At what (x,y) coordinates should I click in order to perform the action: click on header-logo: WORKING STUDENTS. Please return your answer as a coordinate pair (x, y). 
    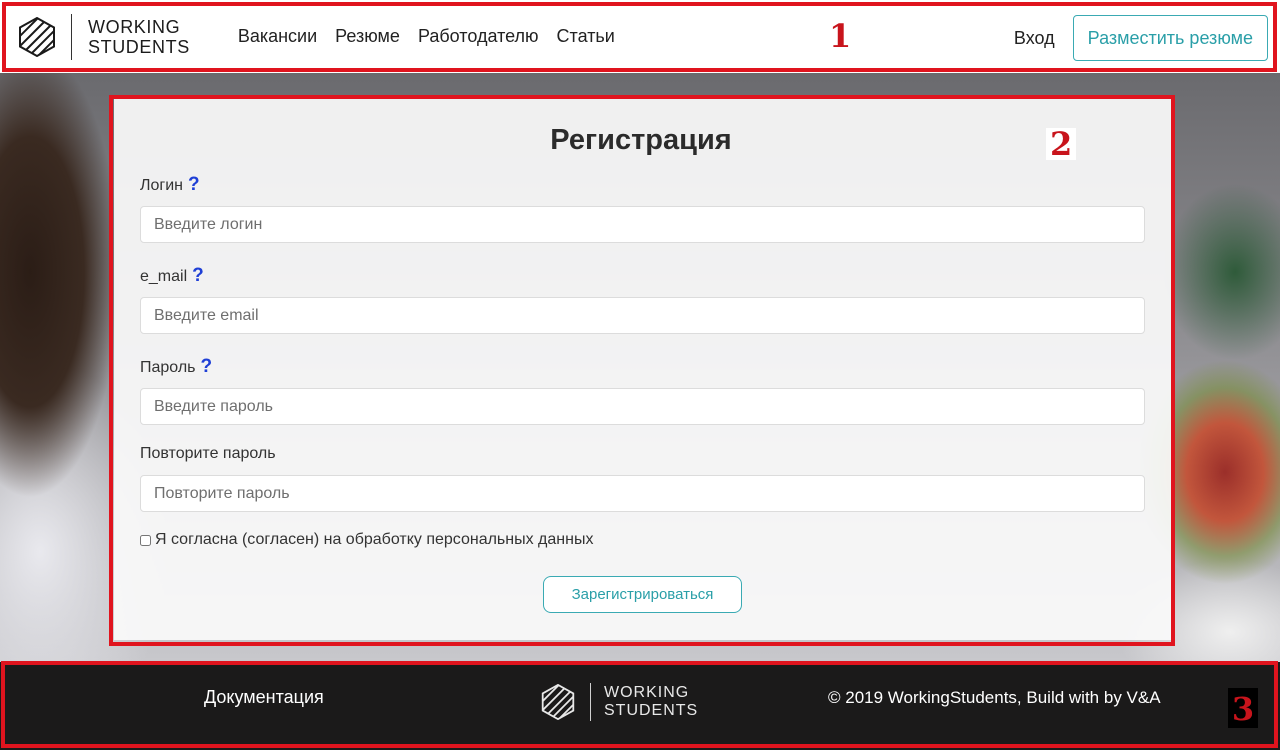
    Looking at the image, I should click on (103, 37).